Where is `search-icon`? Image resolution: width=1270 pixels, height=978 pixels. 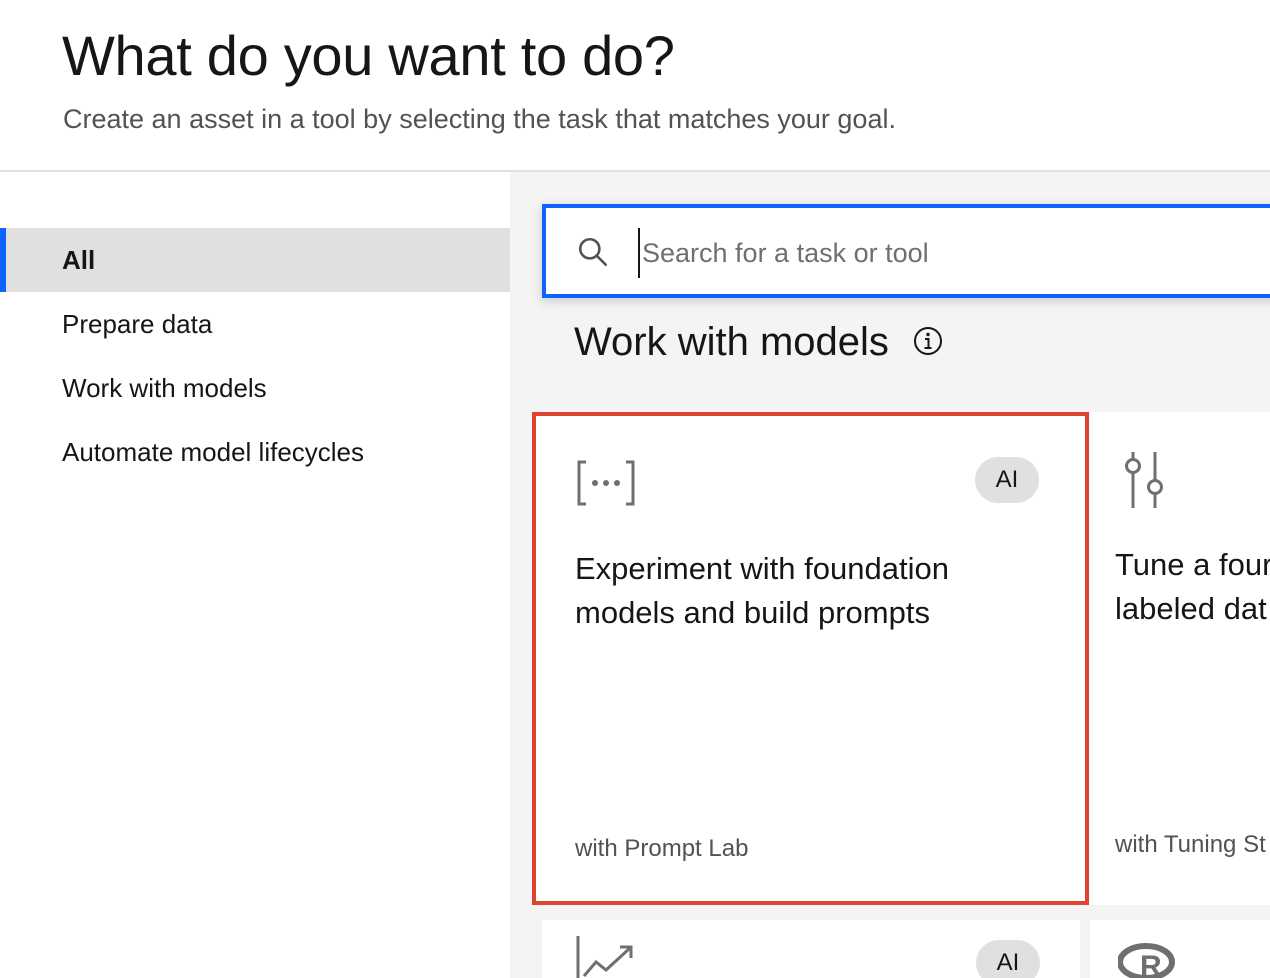
search-icon is located at coordinates (593, 252).